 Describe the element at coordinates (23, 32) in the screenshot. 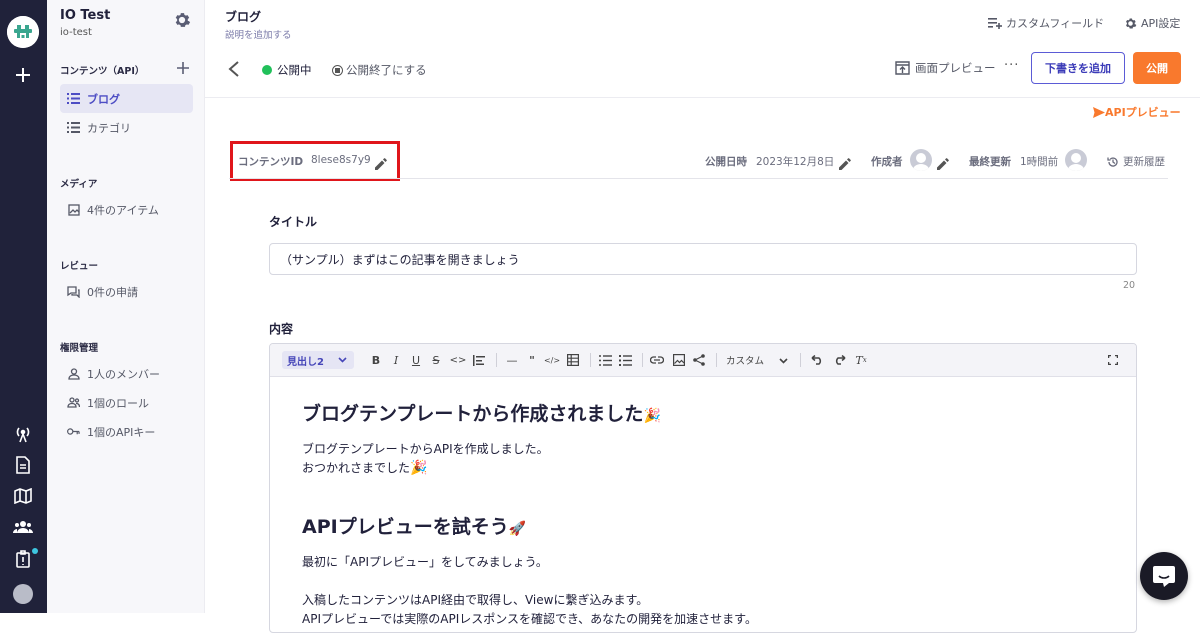

I see `logo-icon` at that location.